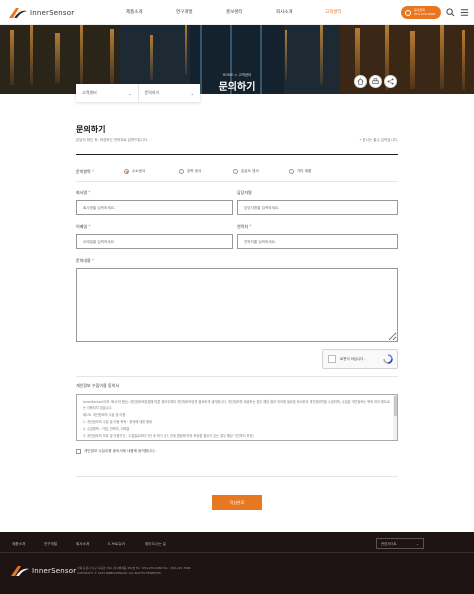 The width and height of the screenshot is (474, 594). What do you see at coordinates (89, 92) in the screenshot?
I see `subnav-label-category: 고객센터` at bounding box center [89, 92].